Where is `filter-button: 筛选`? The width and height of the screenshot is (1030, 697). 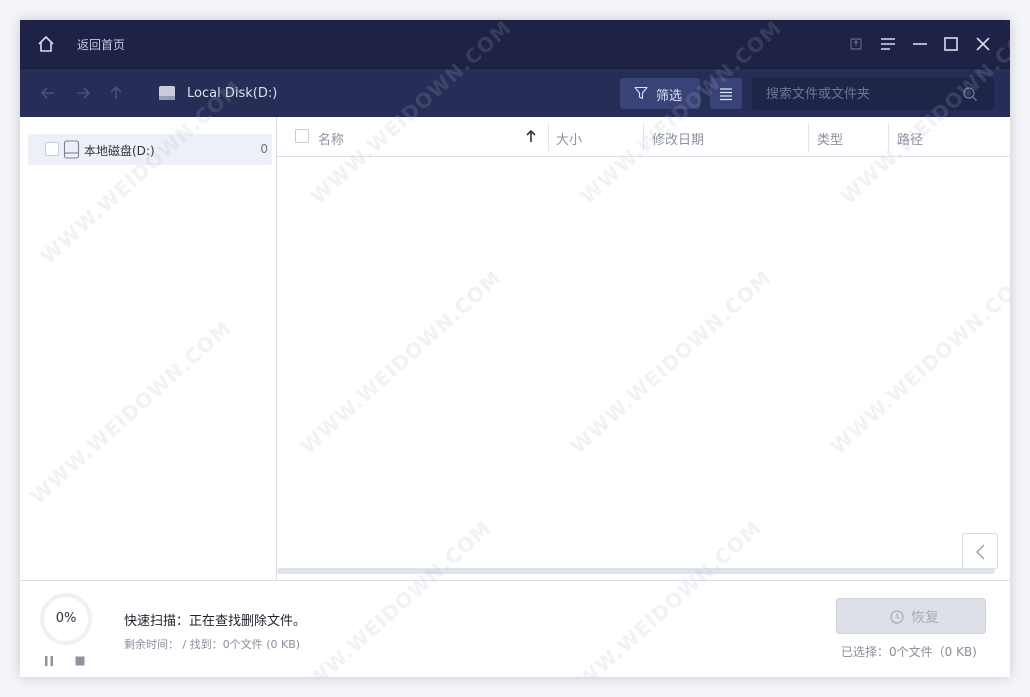
filter-button: 筛选 is located at coordinates (660, 93).